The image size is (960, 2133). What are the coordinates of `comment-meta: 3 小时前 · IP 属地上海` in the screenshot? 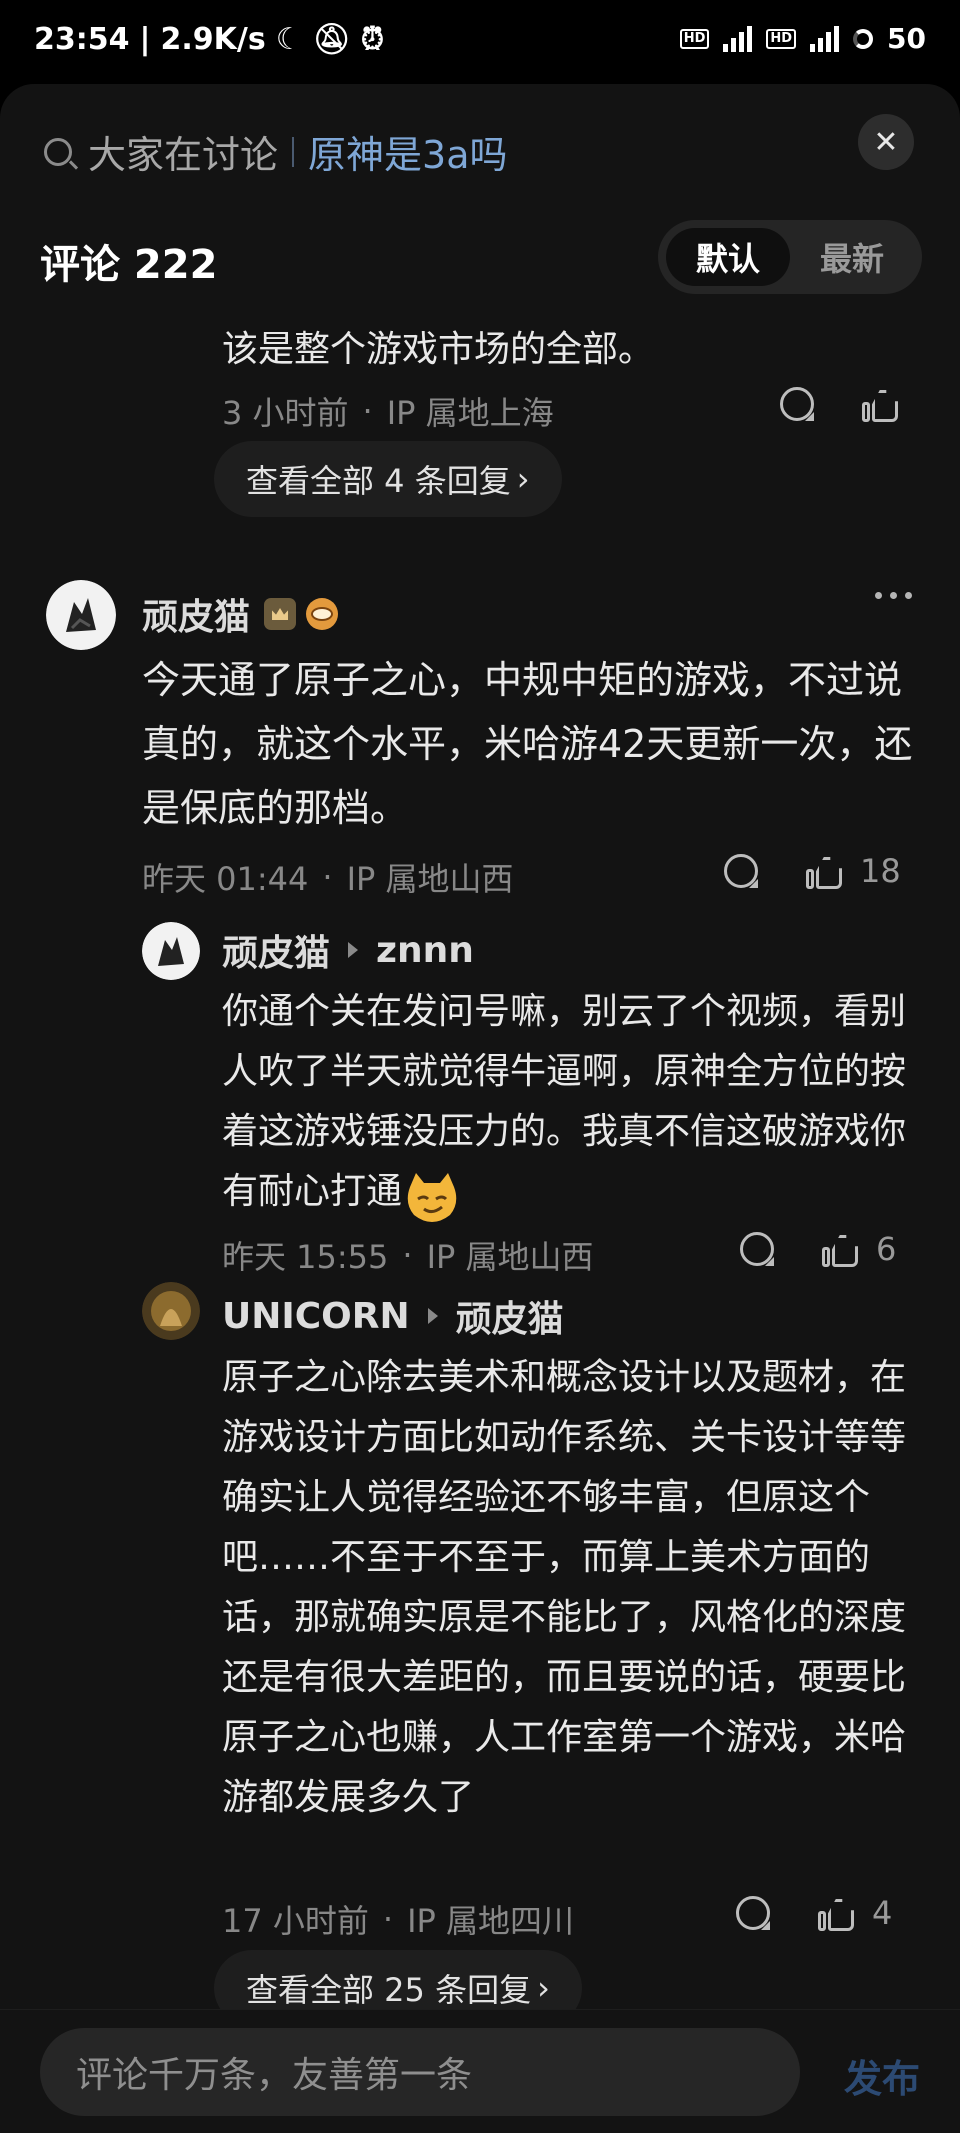 It's located at (388, 411).